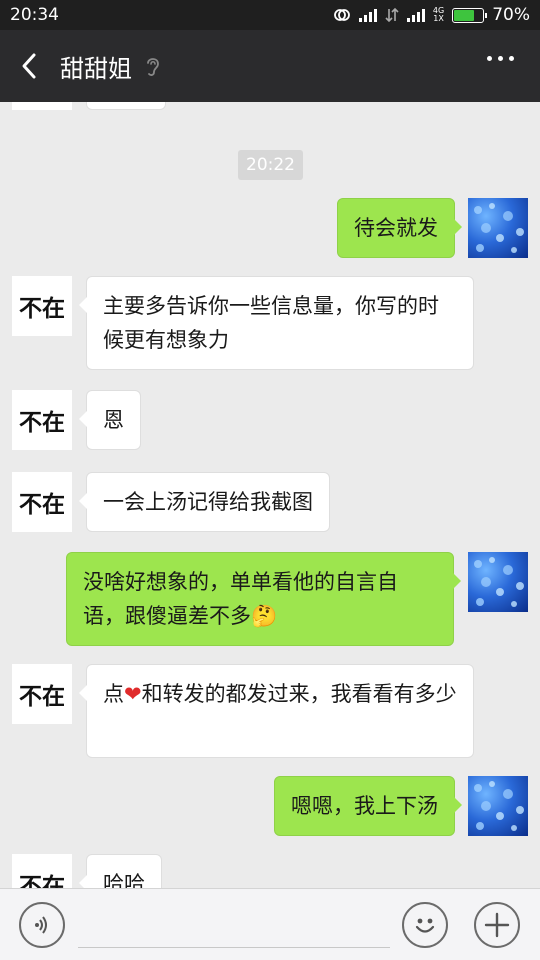  I want to click on network-type: 4G 1X, so click(438, 14).